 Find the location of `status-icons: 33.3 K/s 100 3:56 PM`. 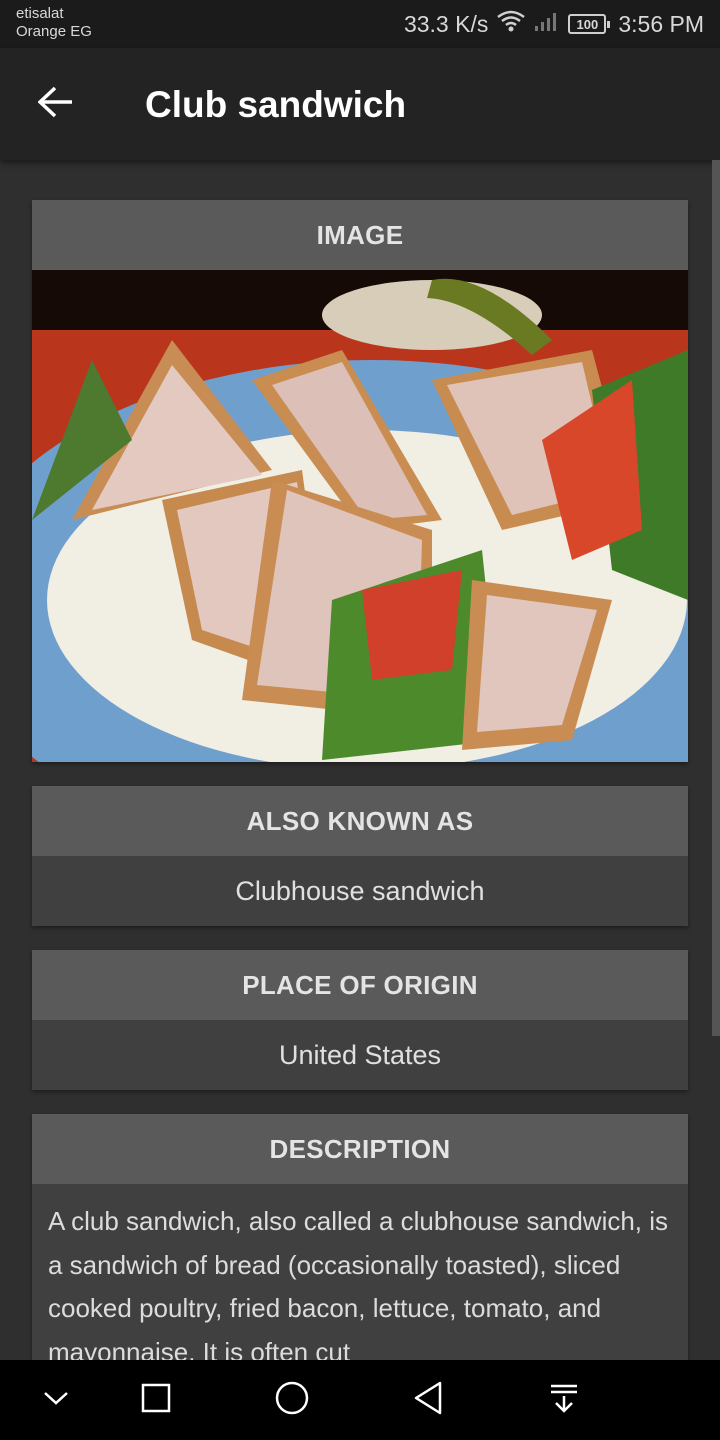

status-icons: 33.3 K/s 100 3:56 PM is located at coordinates (554, 24).